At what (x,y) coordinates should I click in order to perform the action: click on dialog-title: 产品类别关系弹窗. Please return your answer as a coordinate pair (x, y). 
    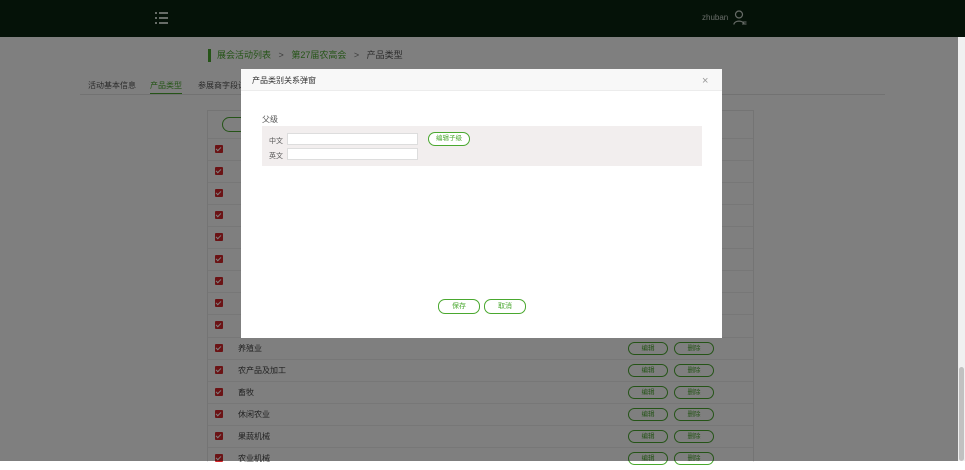
    Looking at the image, I should click on (284, 80).